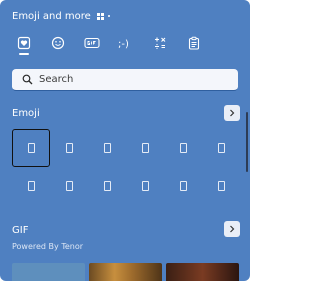 The image size is (320, 281). Describe the element at coordinates (100, 16) in the screenshot. I see `tile-icon` at that location.